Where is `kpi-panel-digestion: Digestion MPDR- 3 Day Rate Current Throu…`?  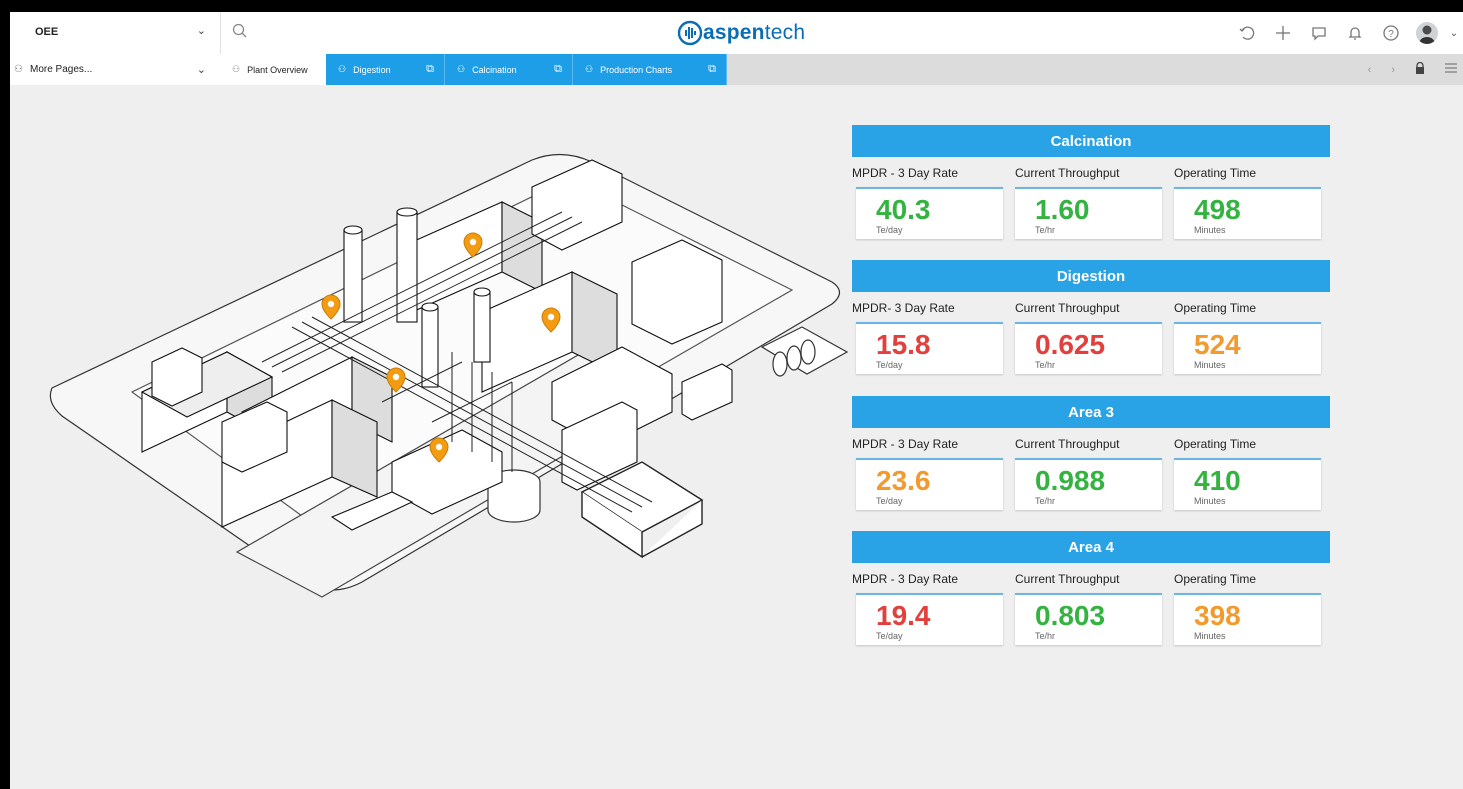
kpi-panel-digestion: Digestion MPDR- 3 Day Rate Current Throu… is located at coordinates (1091, 317).